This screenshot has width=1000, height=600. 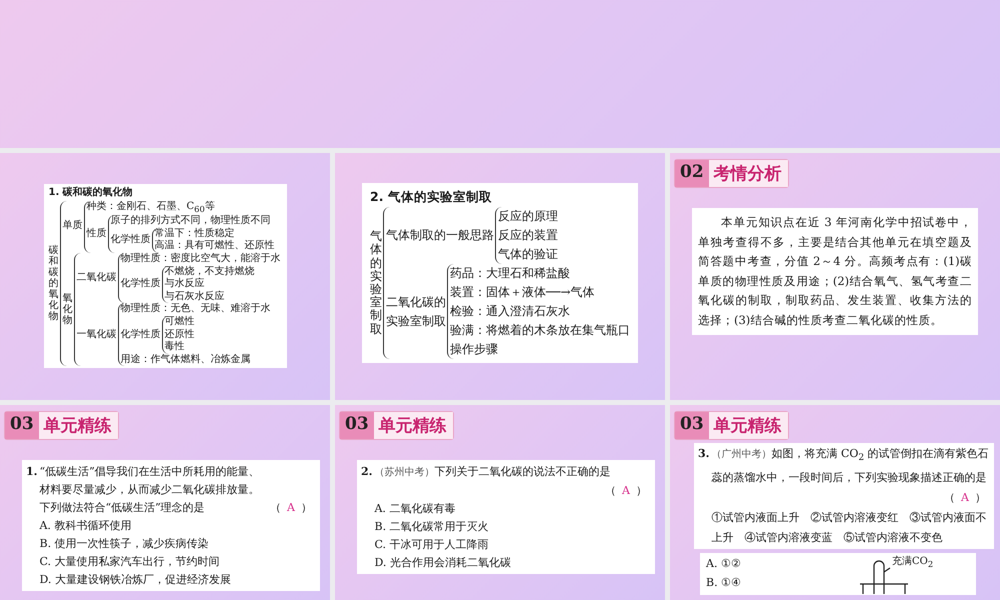 What do you see at coordinates (150, 207) in the screenshot?
I see `diagram-label: 种类：金刚石、石墨、C$_{60}$等` at bounding box center [150, 207].